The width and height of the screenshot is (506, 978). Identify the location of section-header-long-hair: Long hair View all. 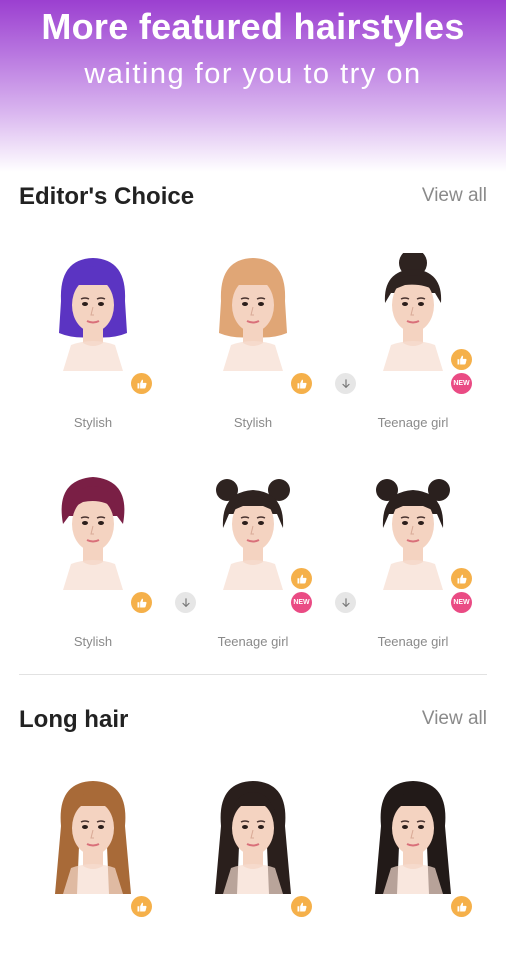
(253, 726).